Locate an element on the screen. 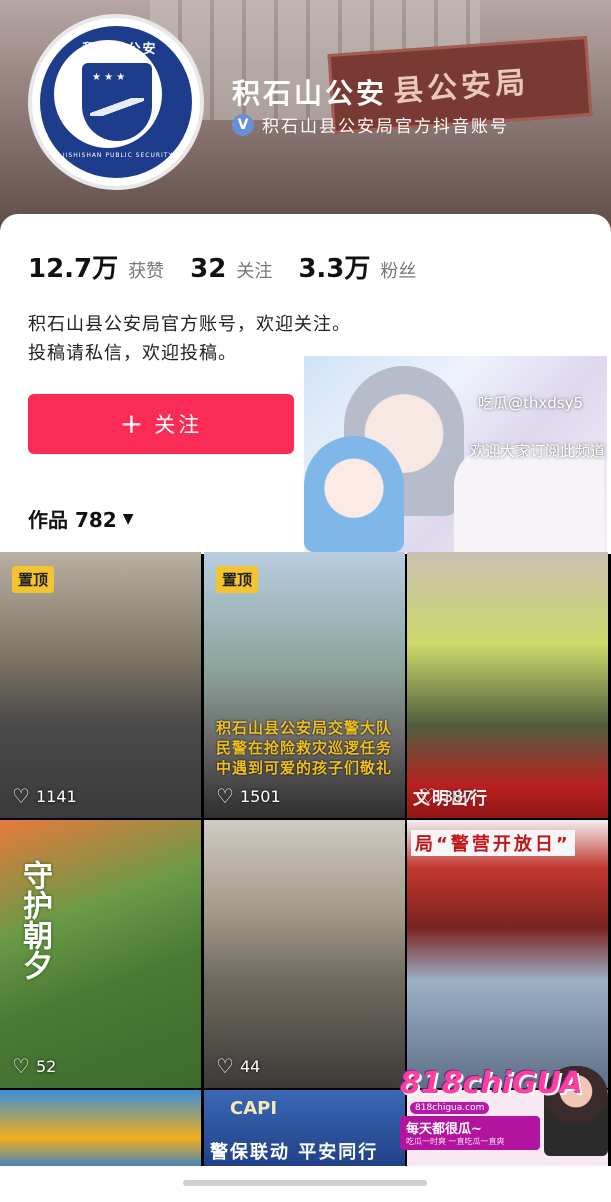  video-likes-count: 1501 is located at coordinates (260, 796).